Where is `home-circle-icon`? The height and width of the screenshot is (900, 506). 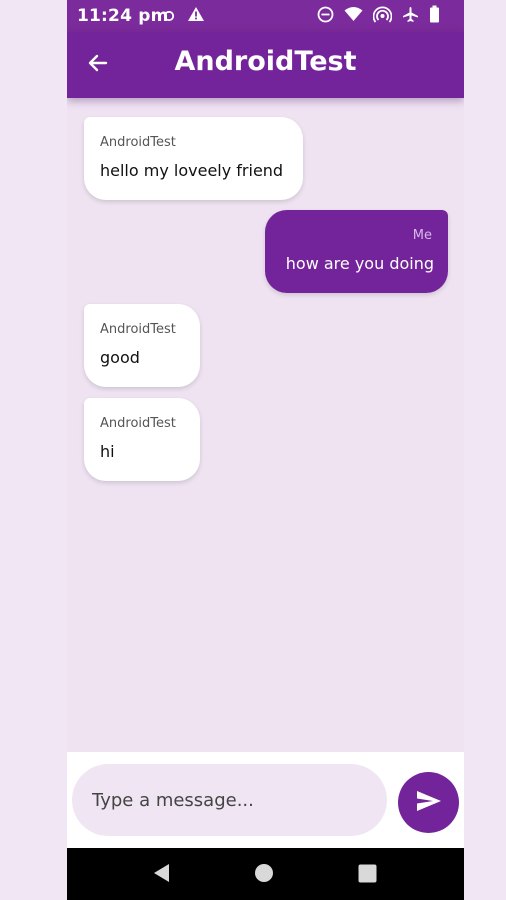
home-circle-icon is located at coordinates (264, 875).